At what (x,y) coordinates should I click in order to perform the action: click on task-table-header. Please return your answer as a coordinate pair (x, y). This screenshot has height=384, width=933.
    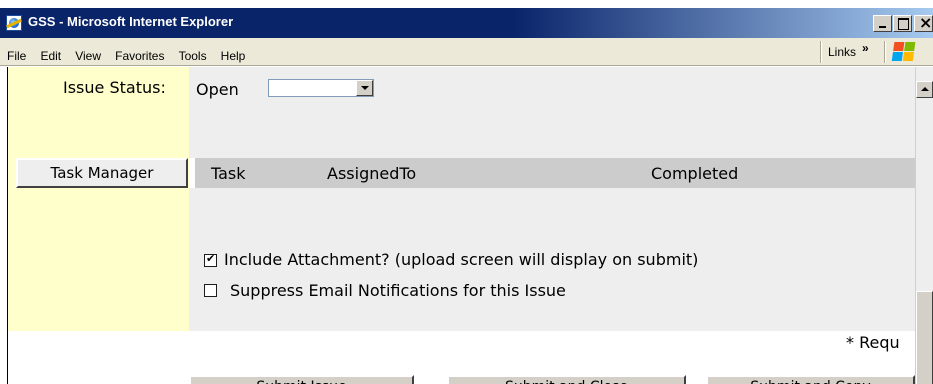
    Looking at the image, I should click on (555, 173).